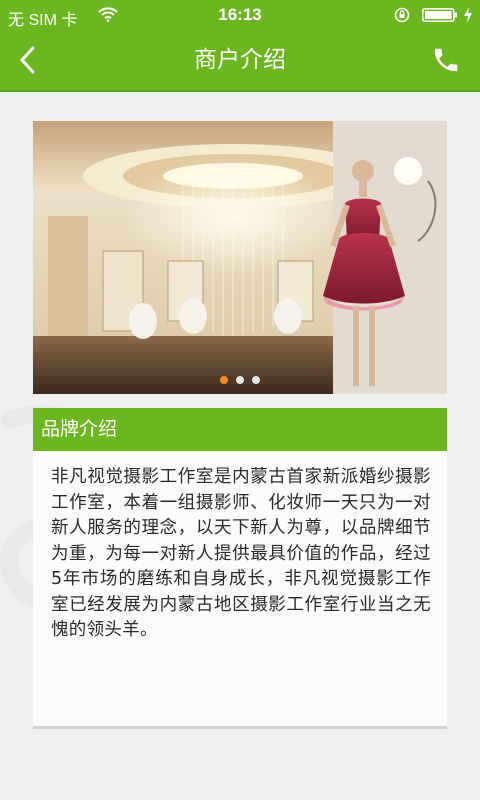  What do you see at coordinates (240, 15) in the screenshot?
I see `status-bar: 无 SIM 卡 16:13` at bounding box center [240, 15].